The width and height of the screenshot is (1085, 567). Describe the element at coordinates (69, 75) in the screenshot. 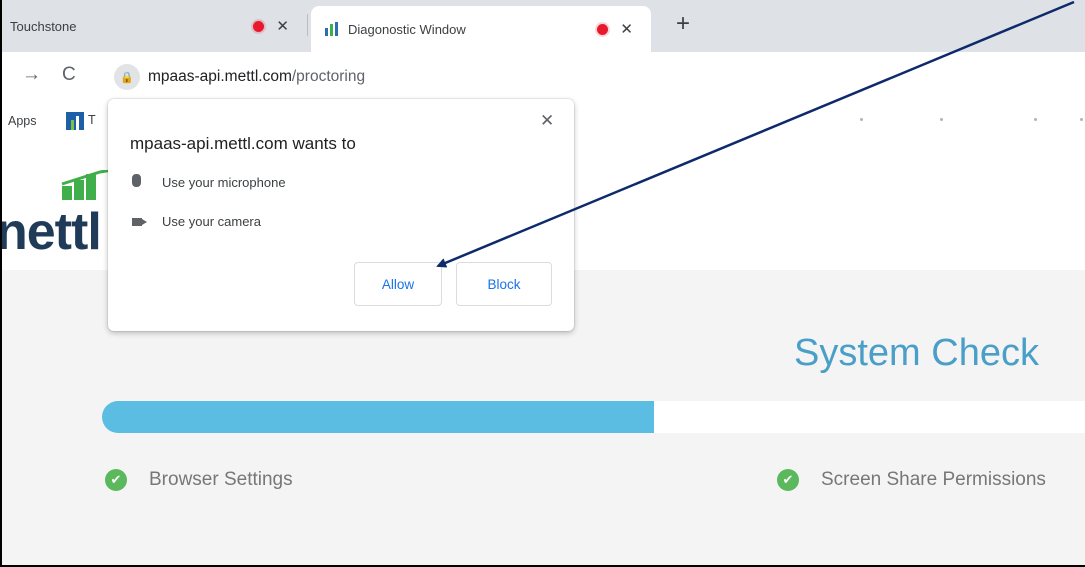

I see `reload-button: C` at that location.